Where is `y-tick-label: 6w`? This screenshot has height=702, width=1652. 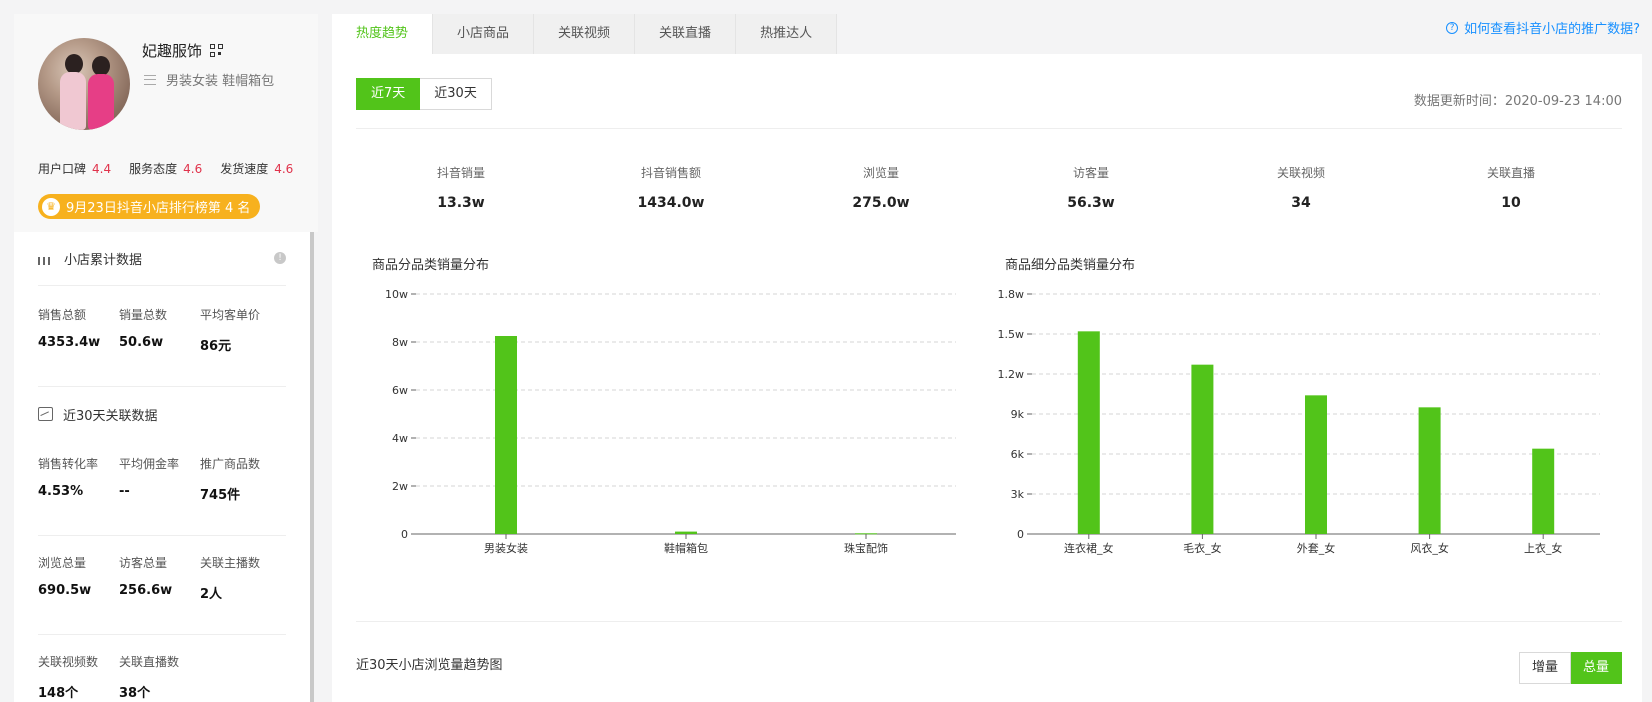
y-tick-label: 6w is located at coordinates (400, 390).